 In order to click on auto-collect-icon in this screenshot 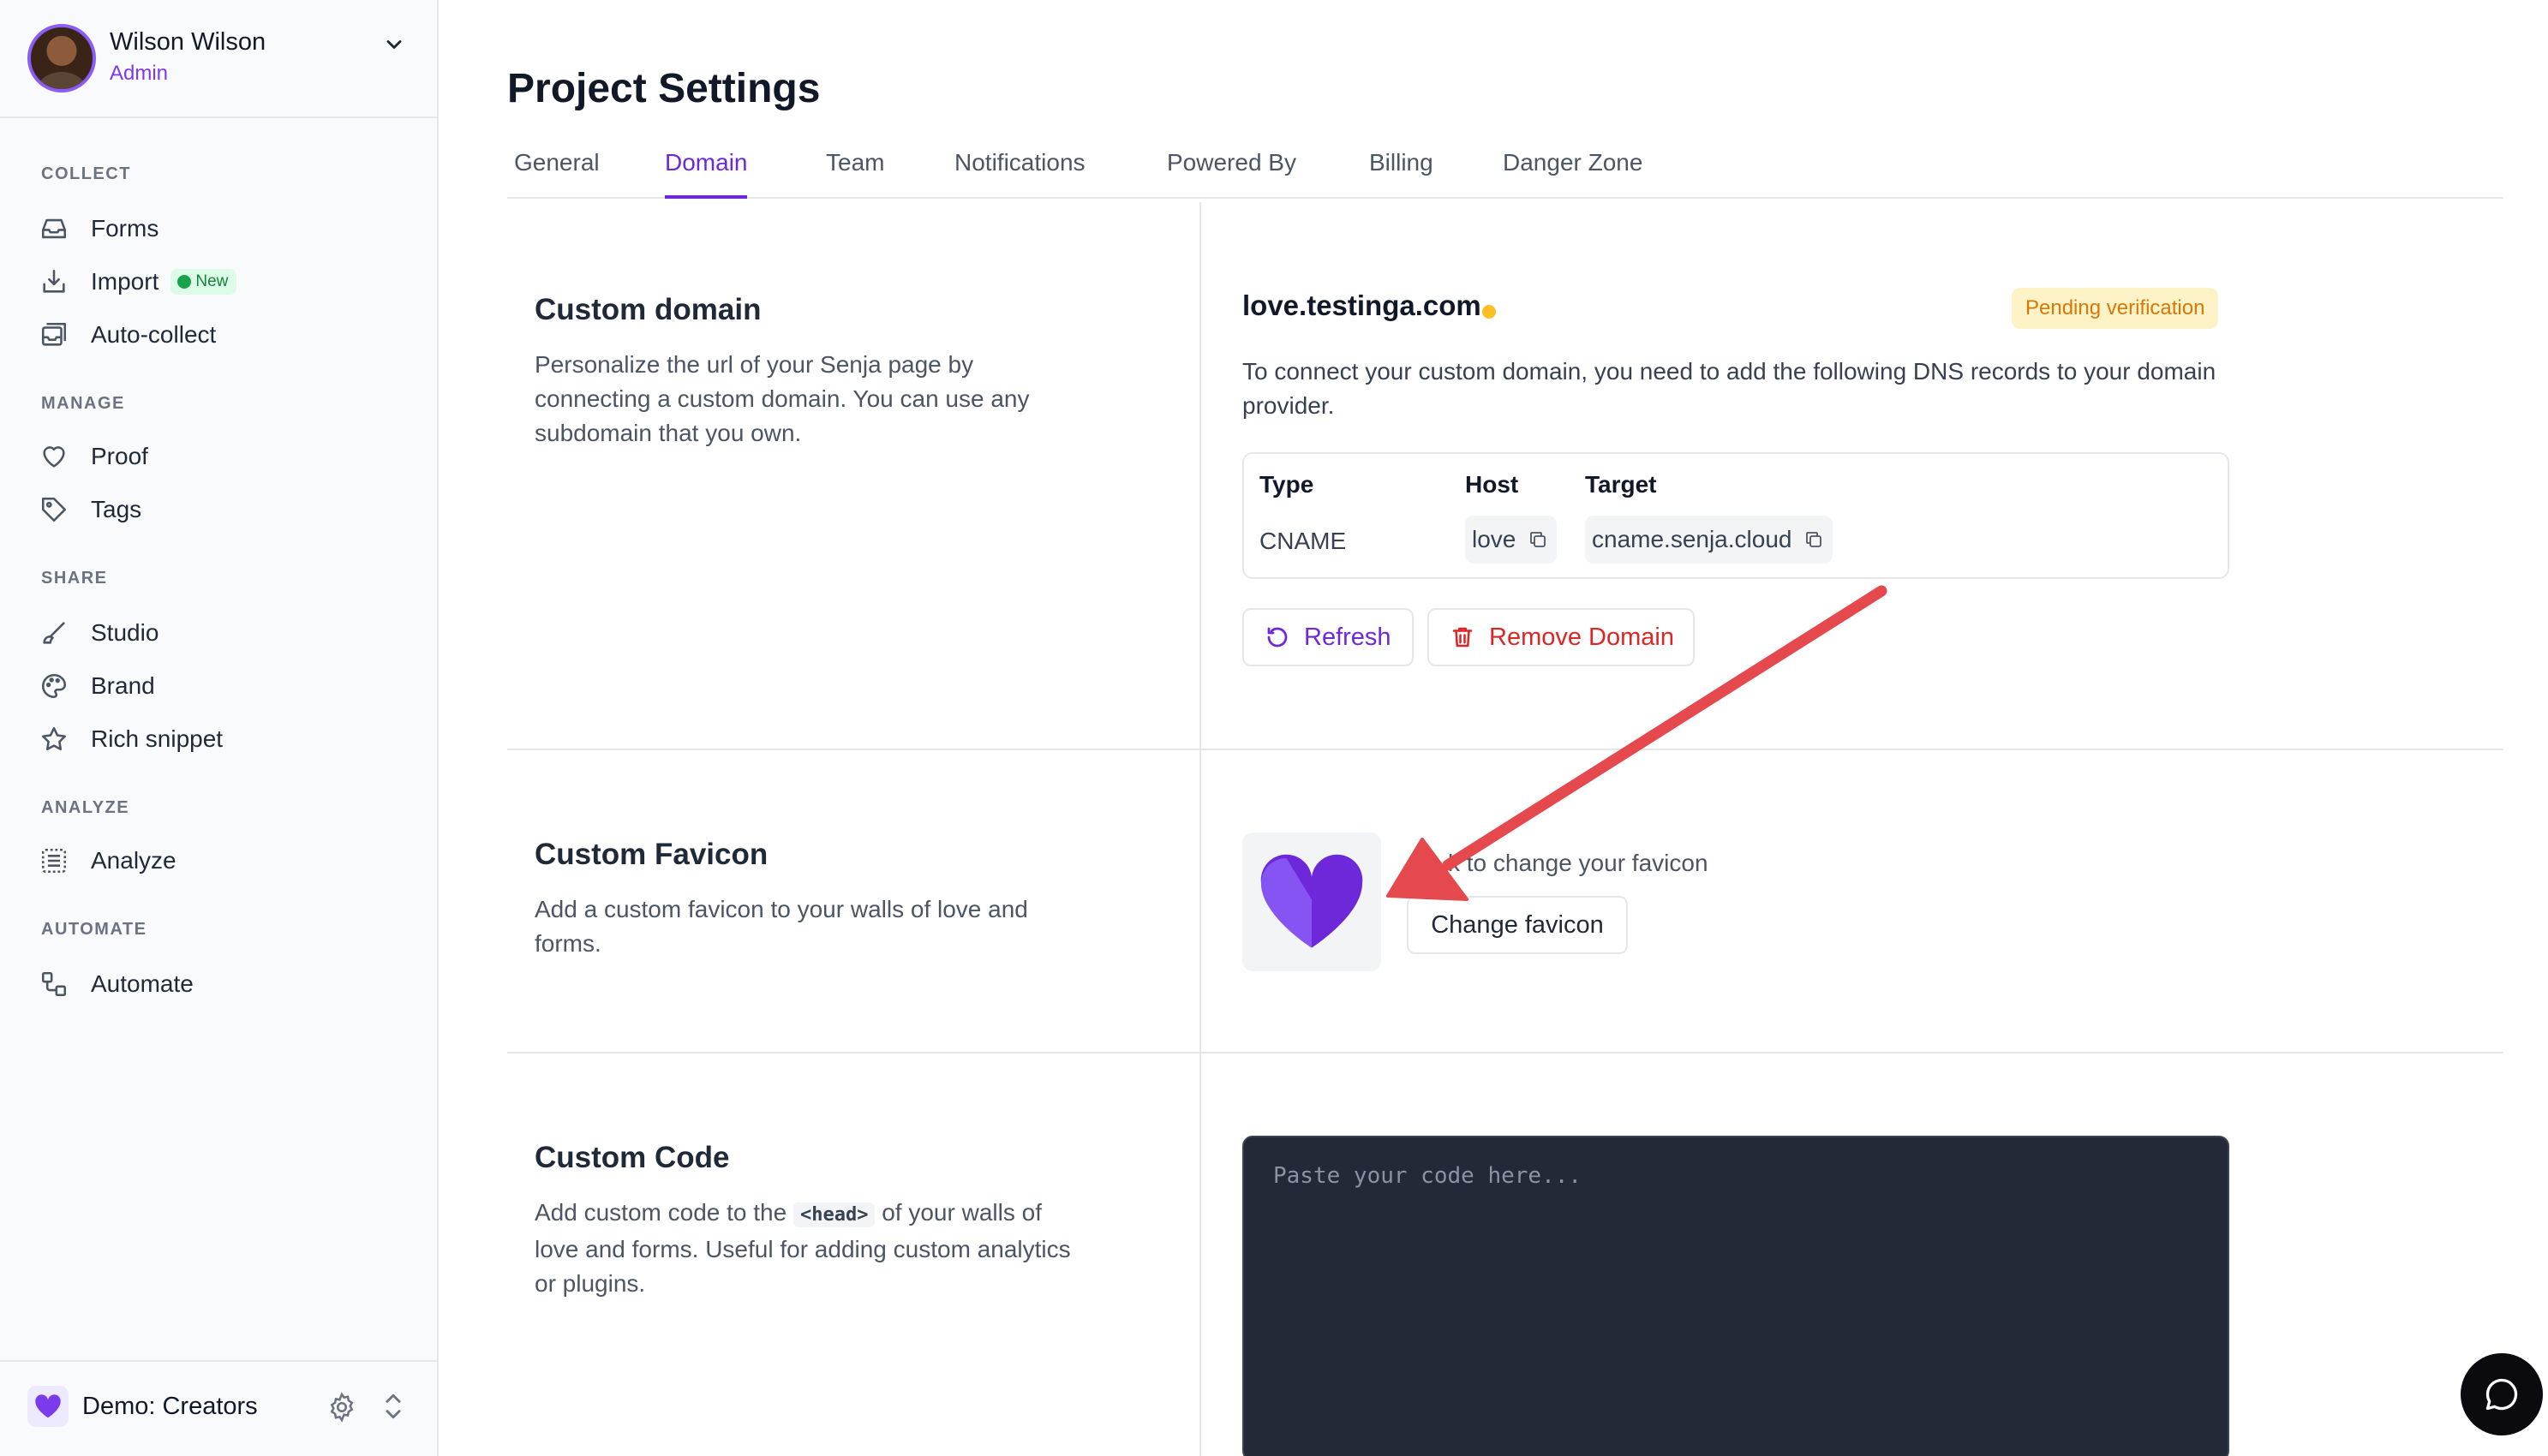, I will do `click(54, 335)`.